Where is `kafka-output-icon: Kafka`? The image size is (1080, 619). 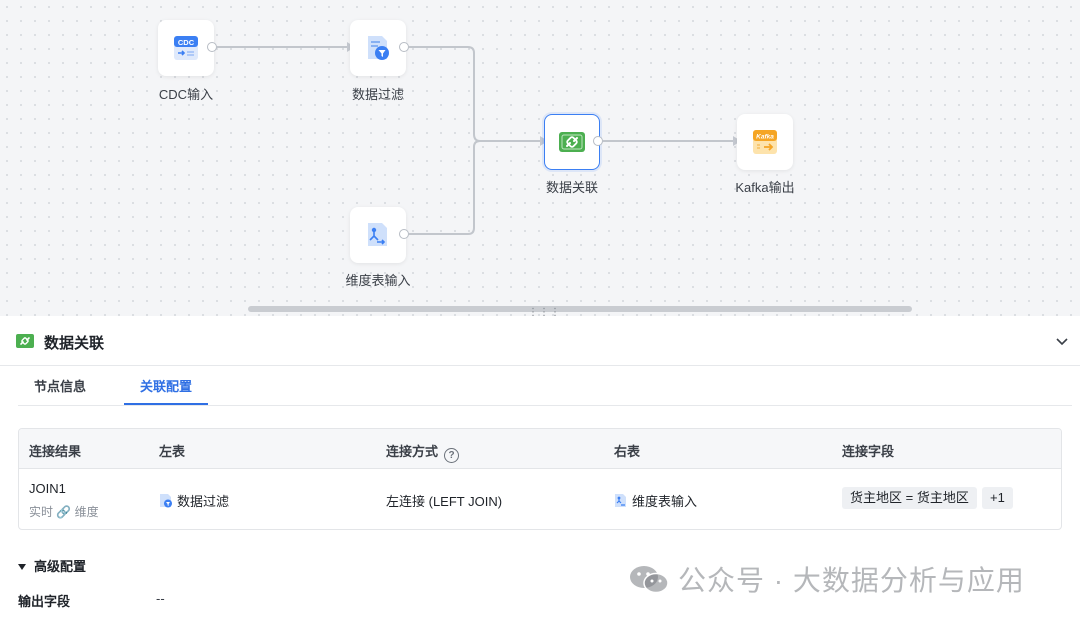
kafka-output-icon: Kafka is located at coordinates (765, 142).